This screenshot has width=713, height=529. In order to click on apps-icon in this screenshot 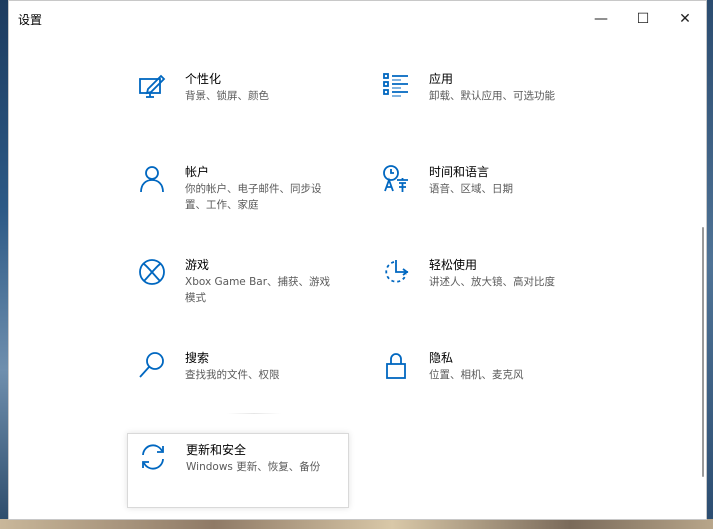, I will do `click(396, 86)`.